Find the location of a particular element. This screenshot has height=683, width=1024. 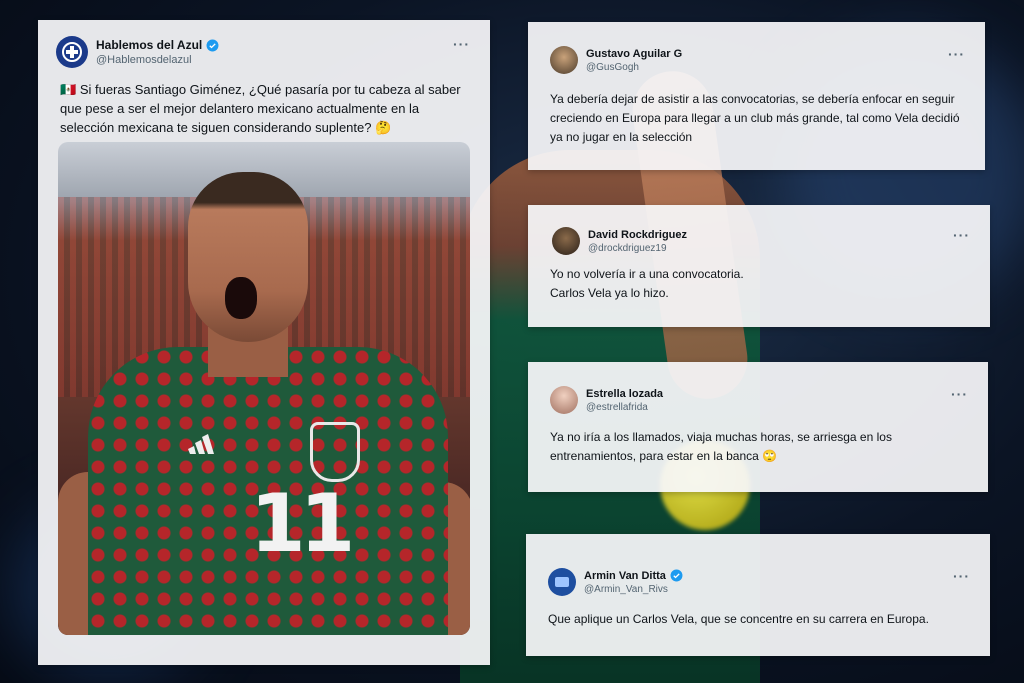

tweet-text-line: Yo no volvería ir a una convocatoria. is located at coordinates (647, 274).